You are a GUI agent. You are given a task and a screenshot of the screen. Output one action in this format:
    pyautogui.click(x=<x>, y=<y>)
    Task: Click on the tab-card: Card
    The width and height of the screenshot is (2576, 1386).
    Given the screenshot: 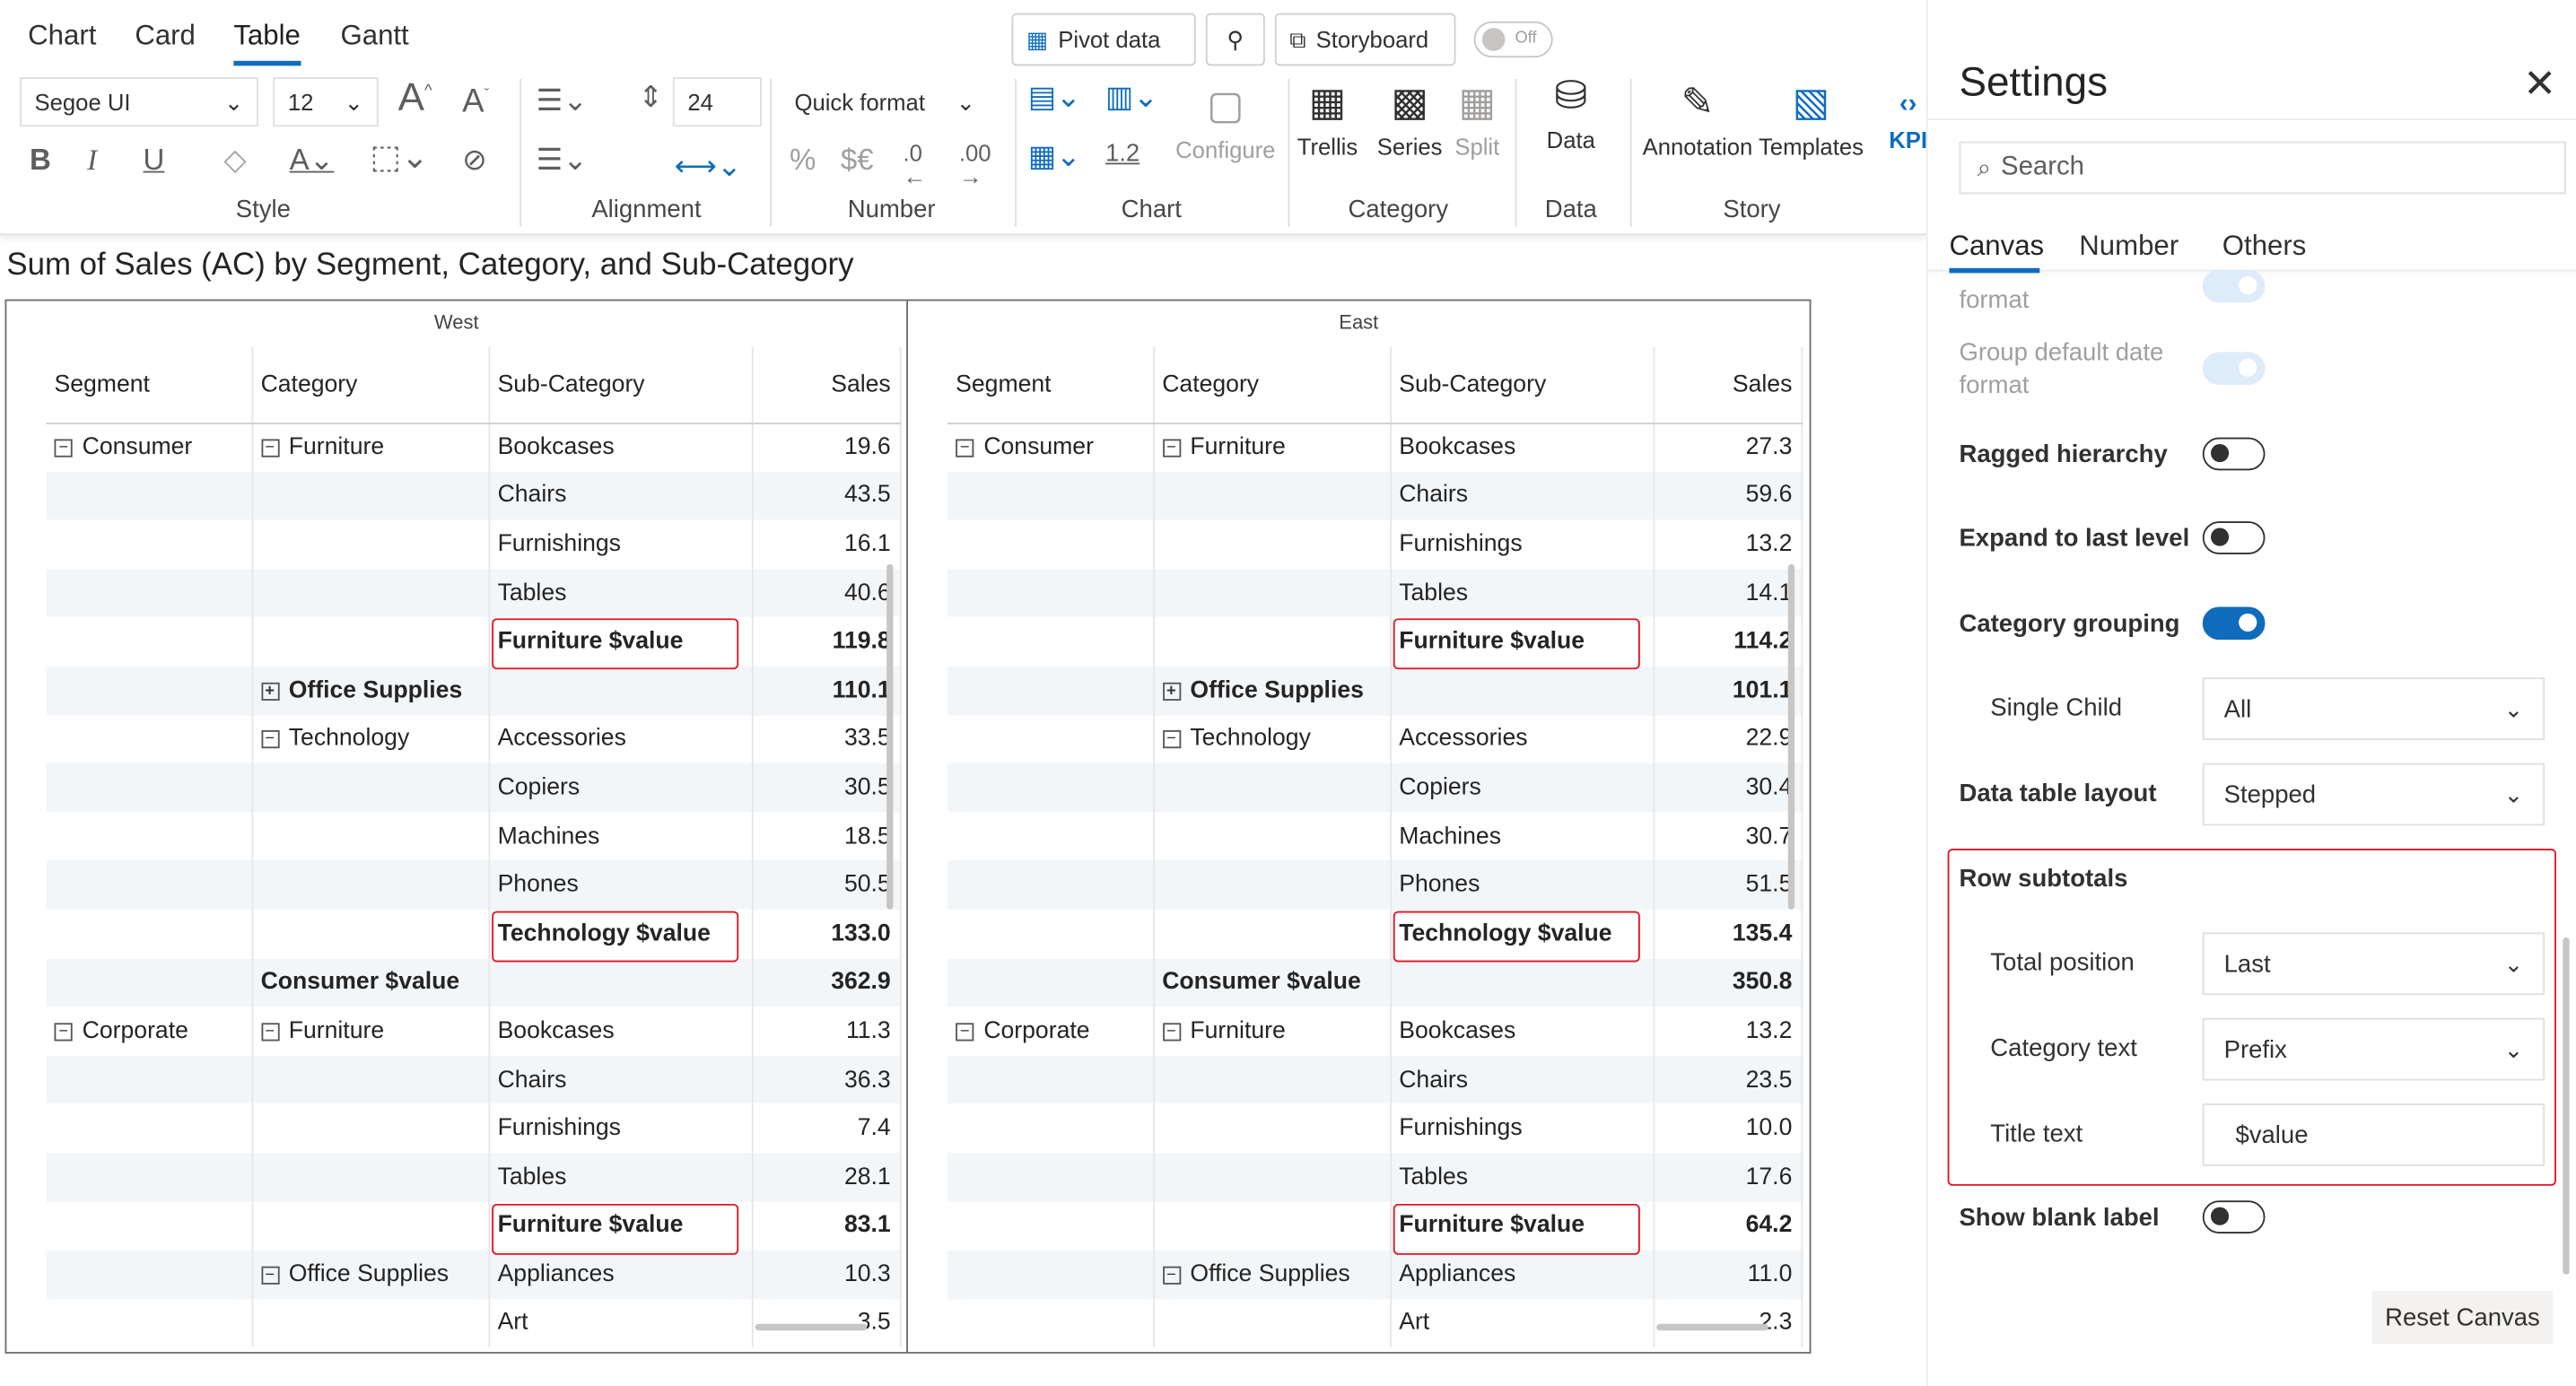 What is the action you would take?
    pyautogui.click(x=165, y=36)
    